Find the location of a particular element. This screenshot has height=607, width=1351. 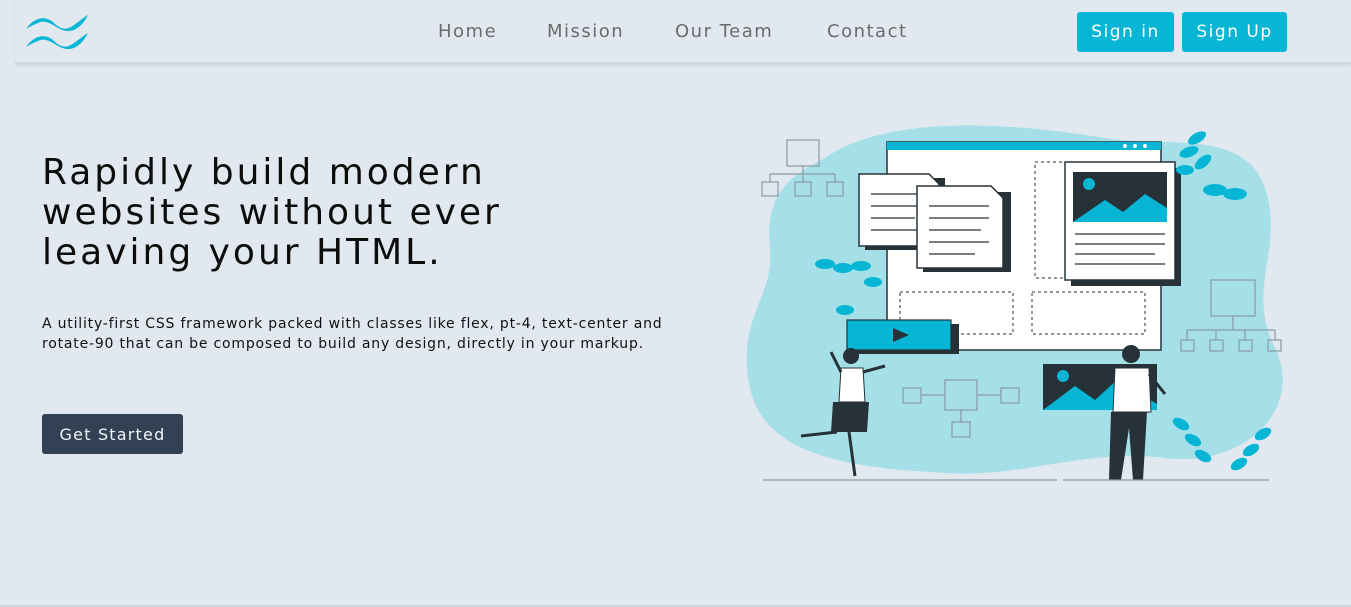

sign-in-button: Sign in is located at coordinates (1125, 32).